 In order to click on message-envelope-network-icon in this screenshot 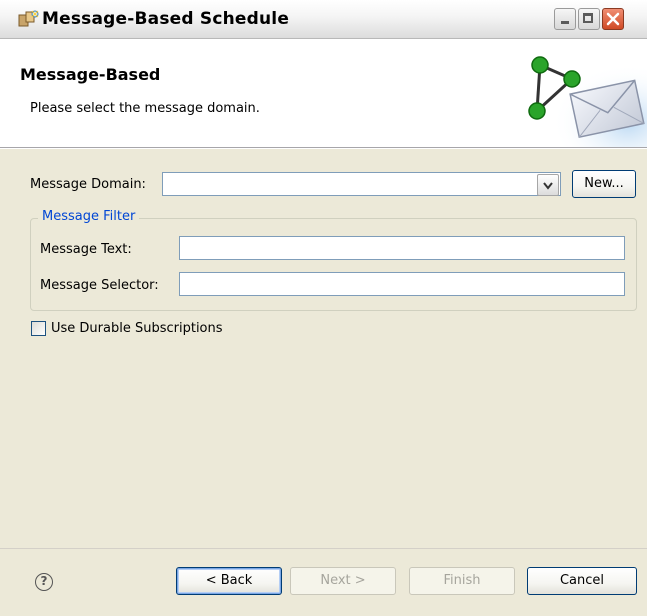, I will do `click(583, 98)`.